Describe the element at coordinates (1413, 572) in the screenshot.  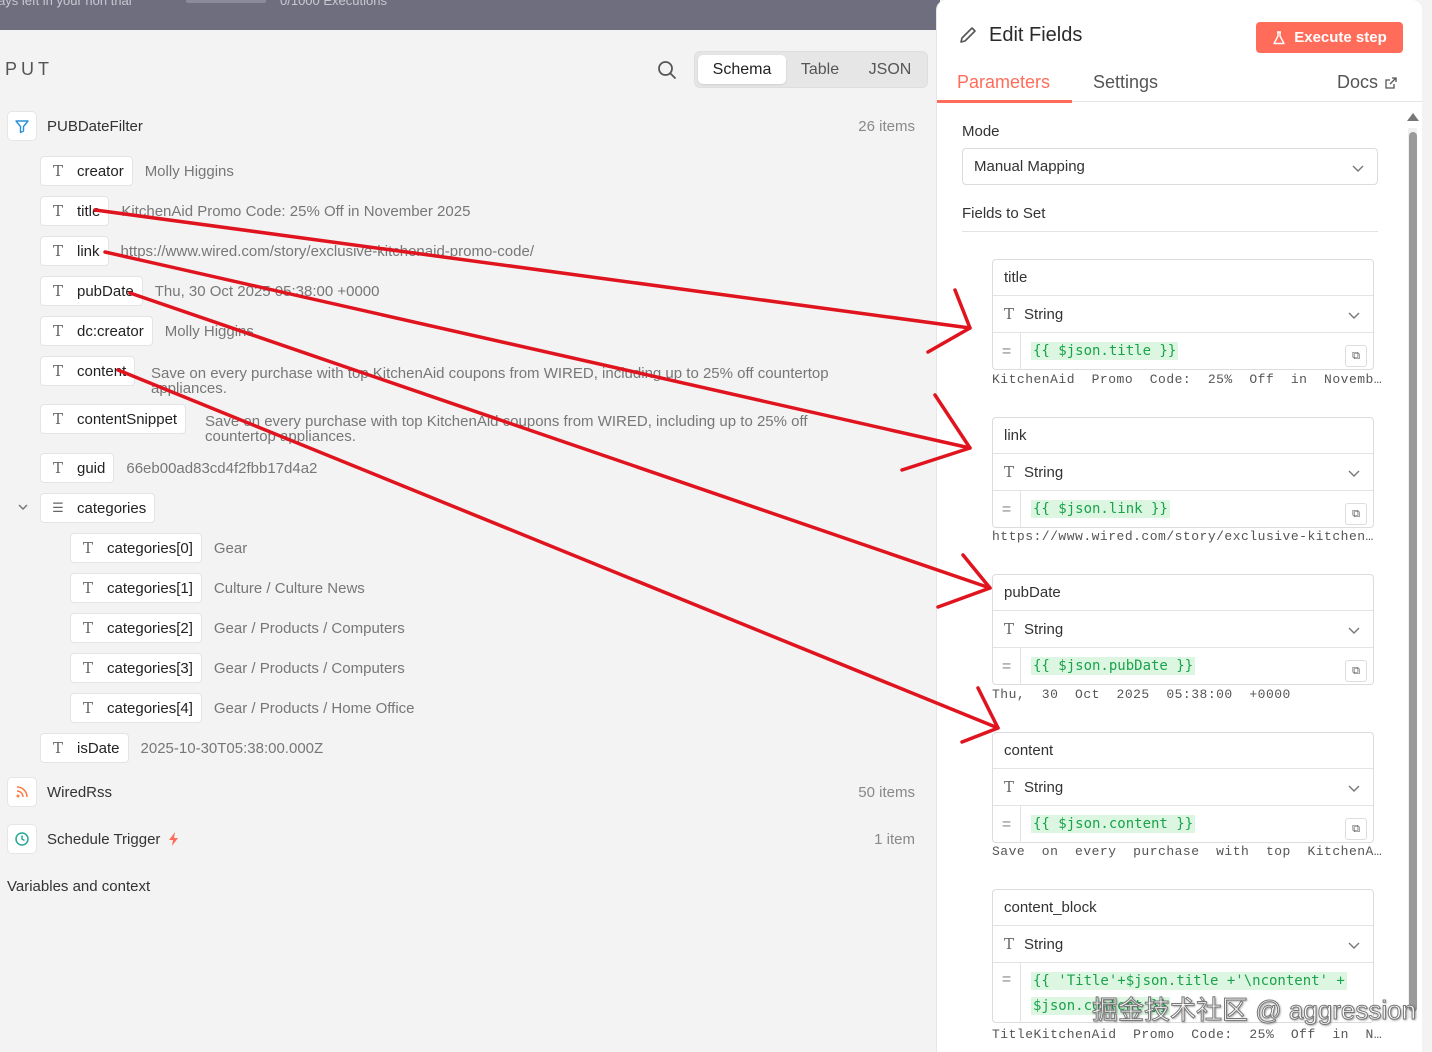
I see `scrollbar-thumb` at that location.